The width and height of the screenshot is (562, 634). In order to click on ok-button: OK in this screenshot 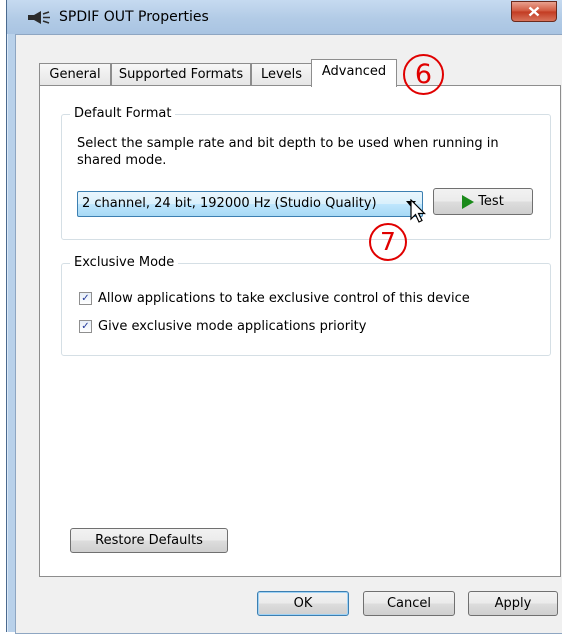, I will do `click(303, 603)`.